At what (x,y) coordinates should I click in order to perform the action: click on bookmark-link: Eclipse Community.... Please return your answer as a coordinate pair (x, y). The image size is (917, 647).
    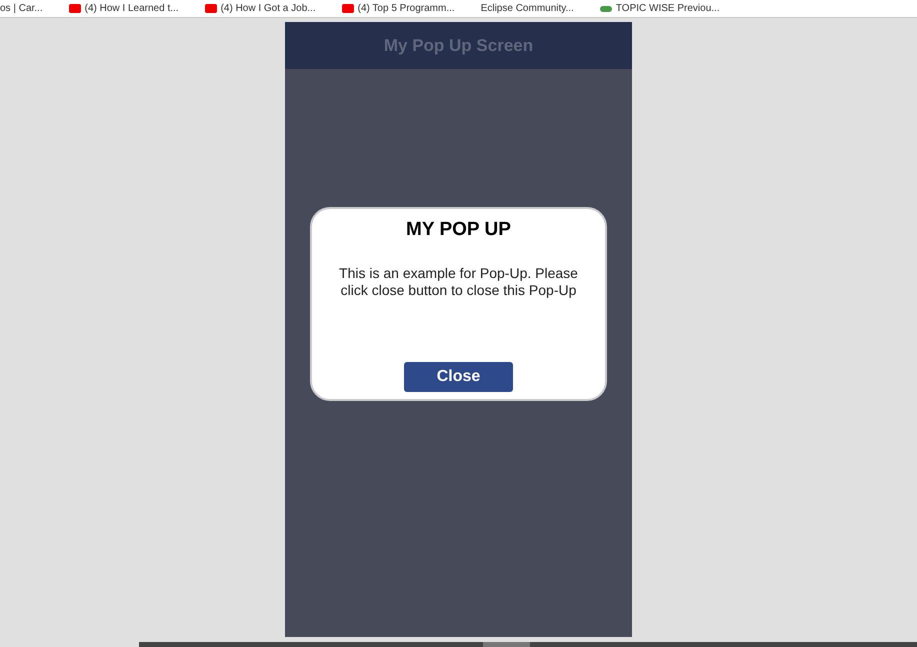
    Looking at the image, I should click on (527, 9).